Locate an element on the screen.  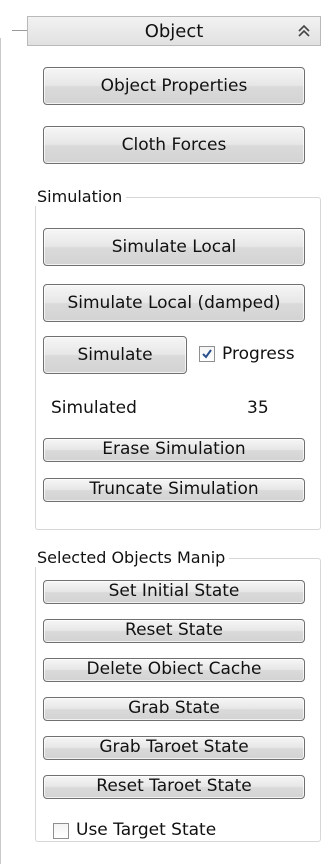
simulate-local-damped-button: Simulate Local (damped) is located at coordinates (174, 303).